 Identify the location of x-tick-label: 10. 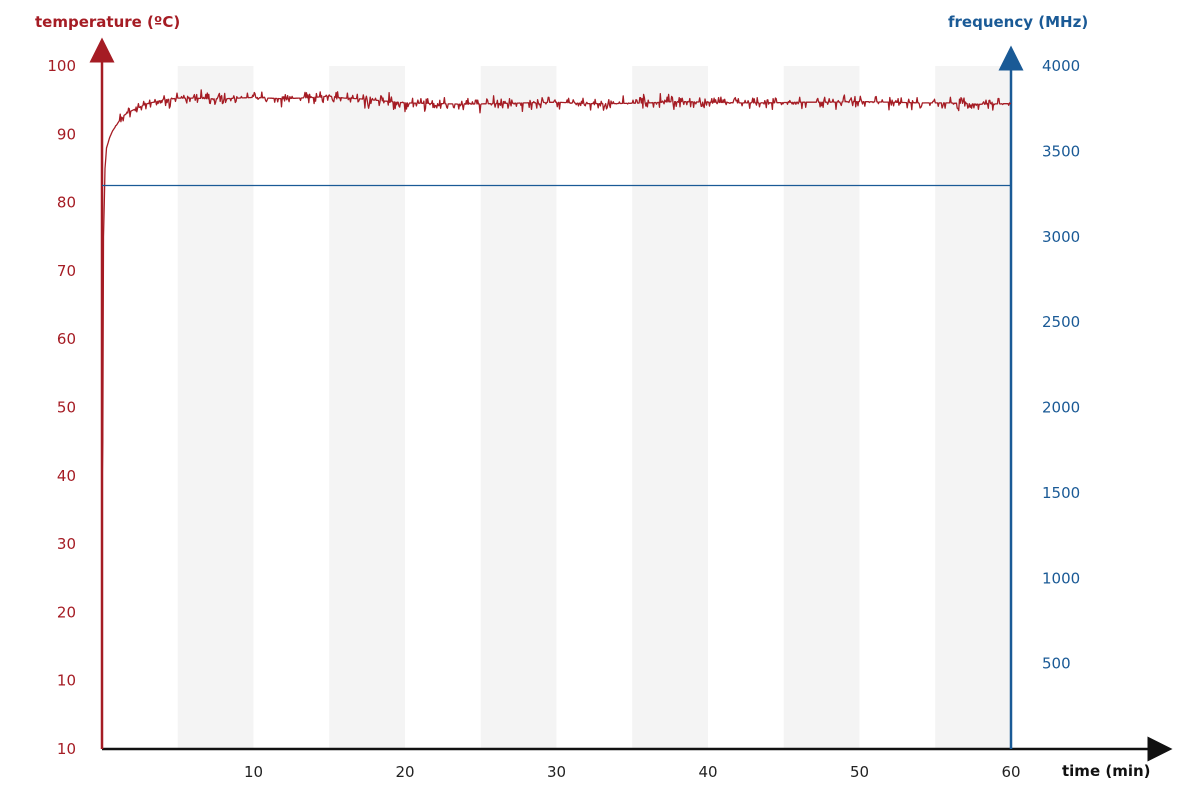
(253, 772).